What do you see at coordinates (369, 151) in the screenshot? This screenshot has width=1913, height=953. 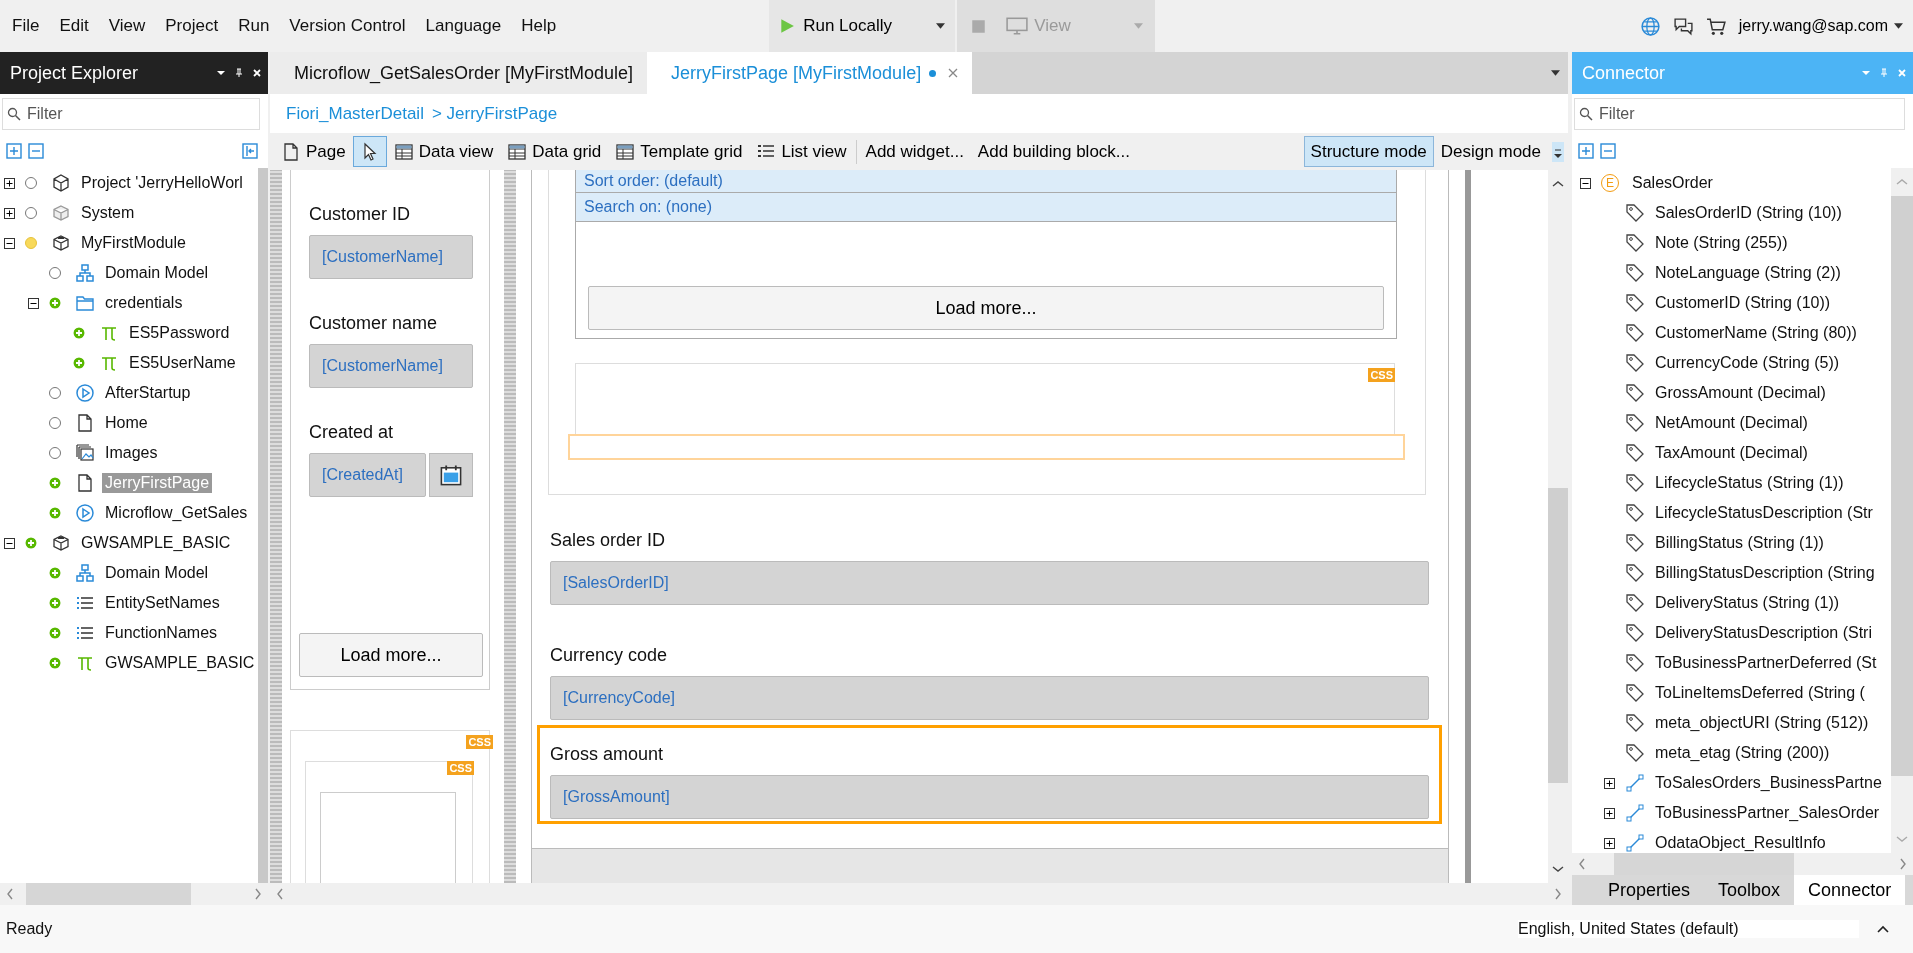 I see `toolbar-button` at bounding box center [369, 151].